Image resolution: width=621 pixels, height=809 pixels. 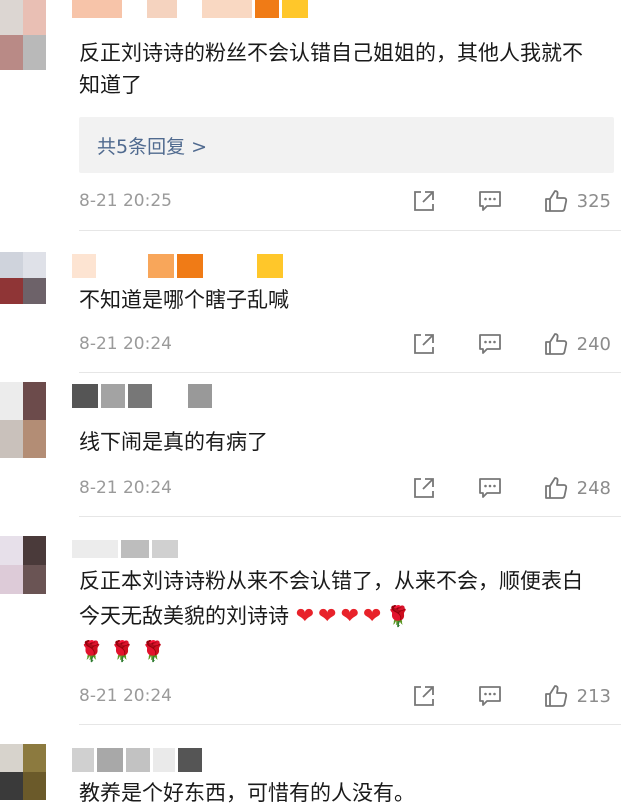 What do you see at coordinates (350, 488) in the screenshot?
I see `comment-meta: 8-21 20:24 248` at bounding box center [350, 488].